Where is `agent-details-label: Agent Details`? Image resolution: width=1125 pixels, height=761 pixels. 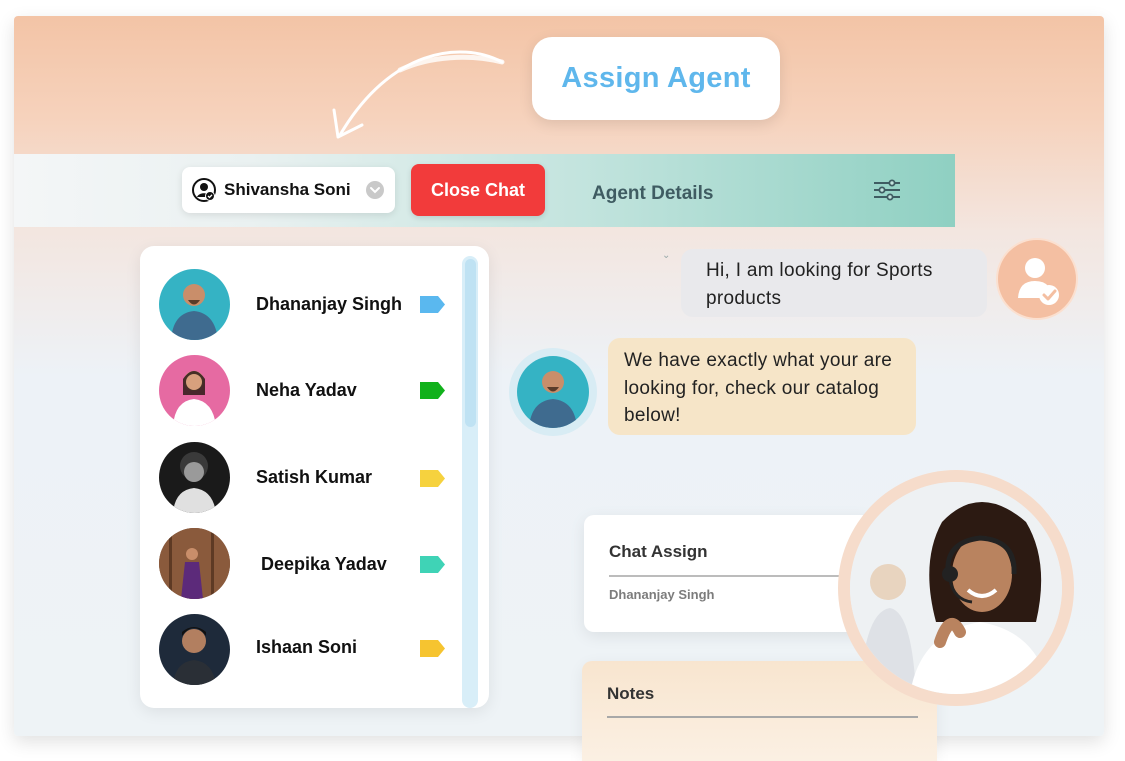
agent-details-label: Agent Details is located at coordinates (653, 193).